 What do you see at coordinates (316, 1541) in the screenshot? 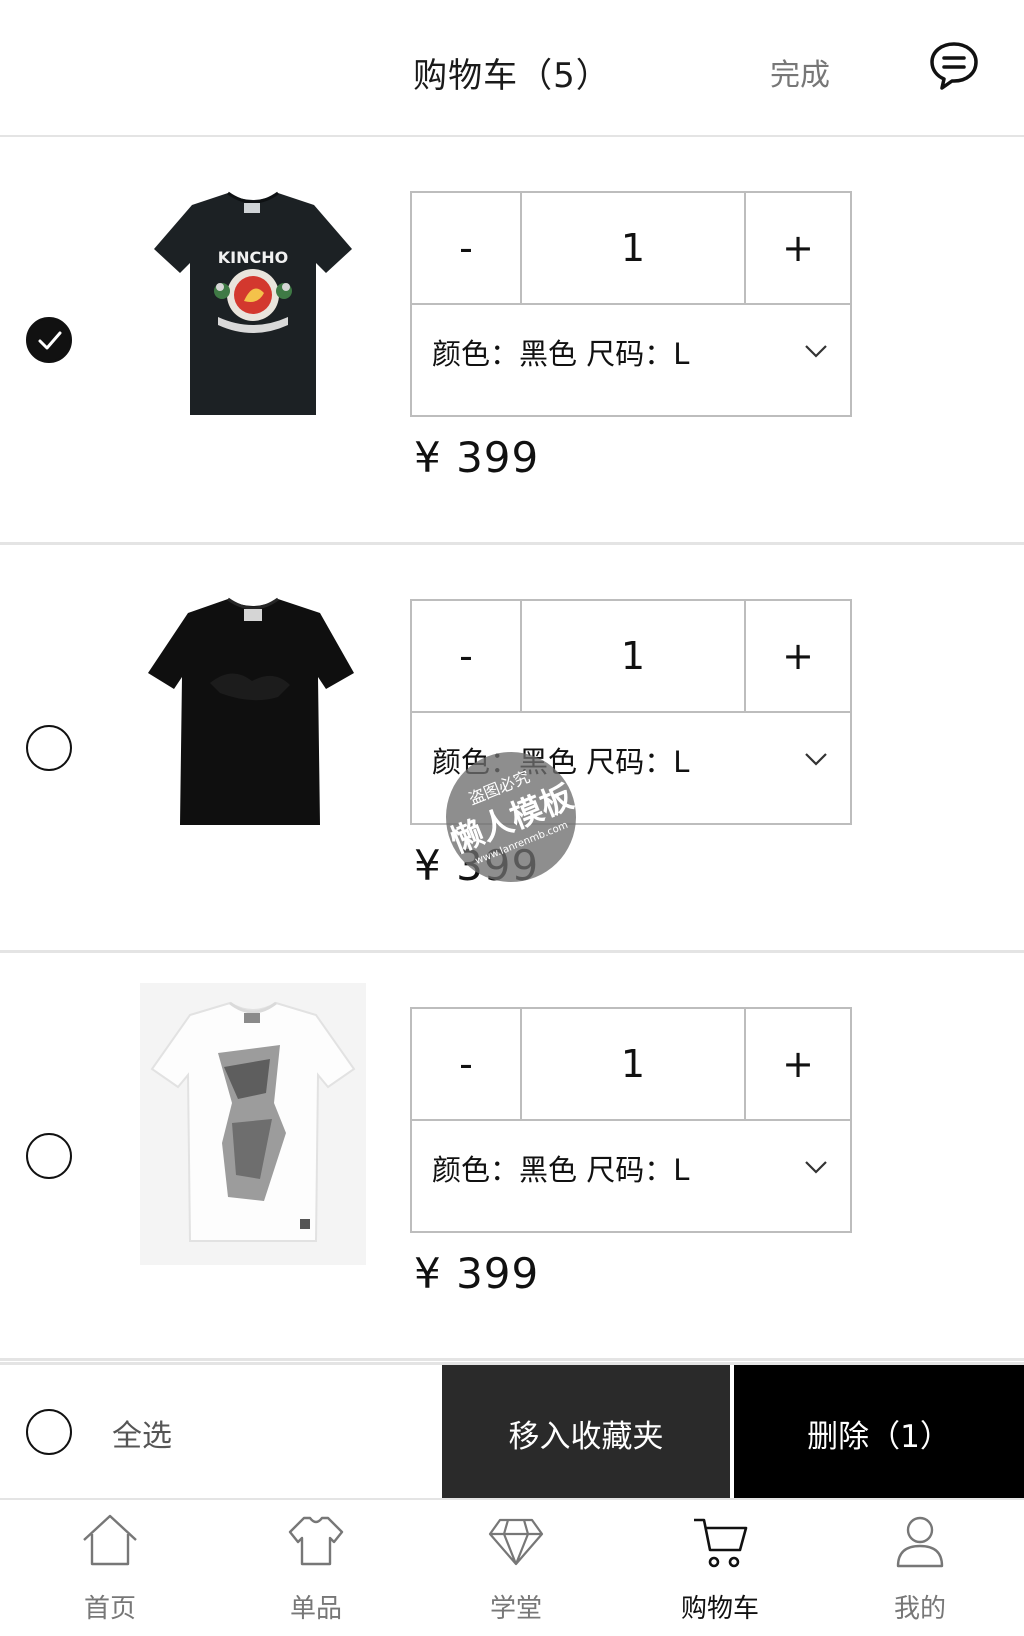
I see `tshirt-icon` at bounding box center [316, 1541].